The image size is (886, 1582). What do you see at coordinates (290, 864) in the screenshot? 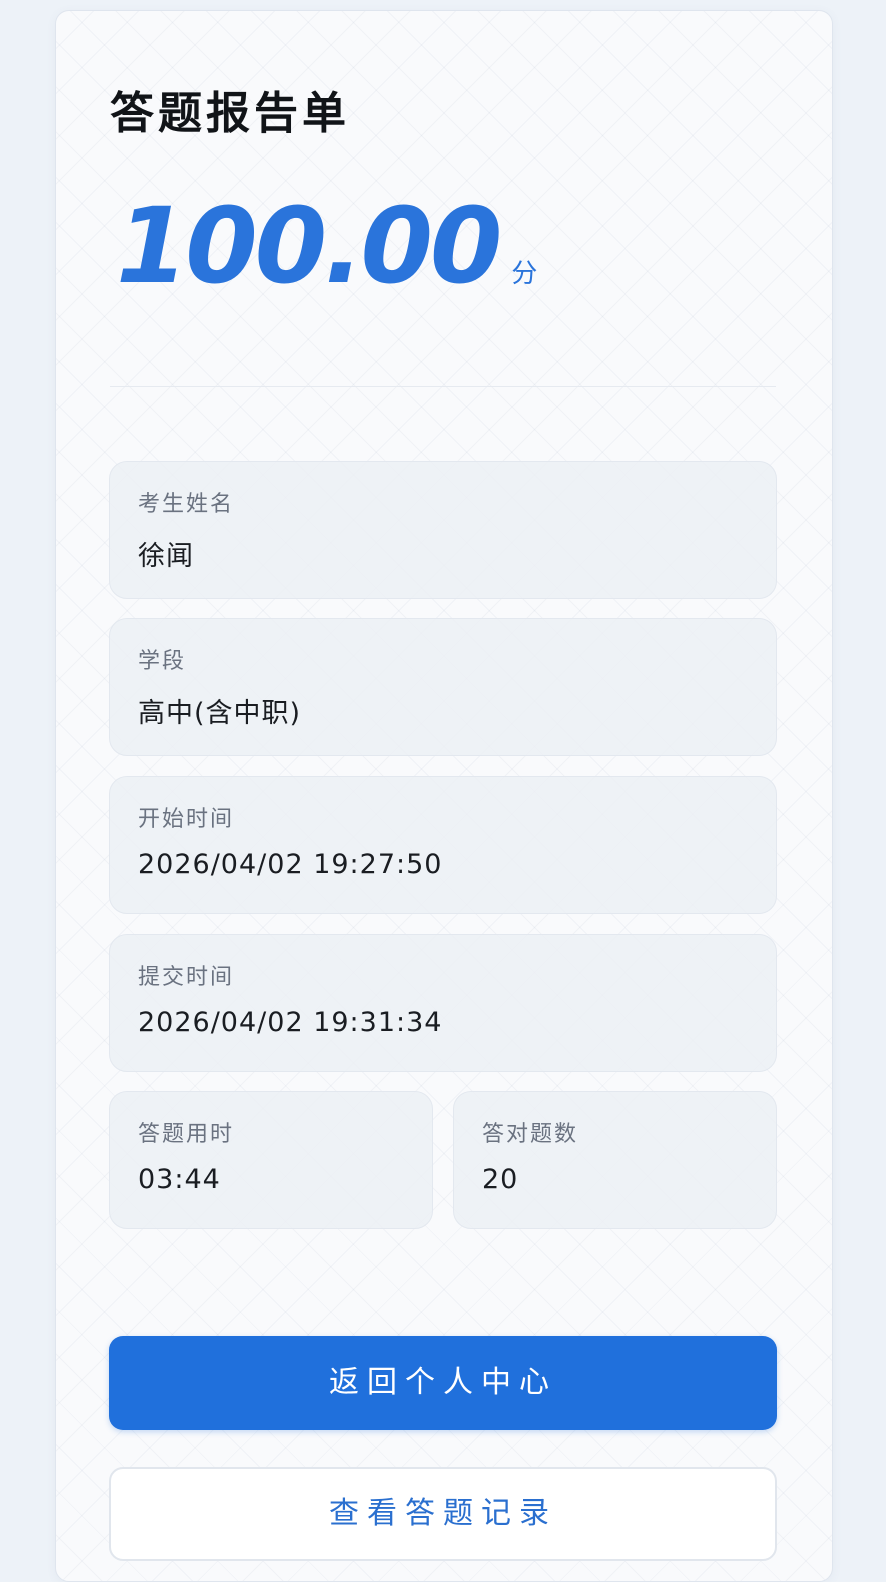
I see `field-value: 2026/04/02 19:27:50` at bounding box center [290, 864].